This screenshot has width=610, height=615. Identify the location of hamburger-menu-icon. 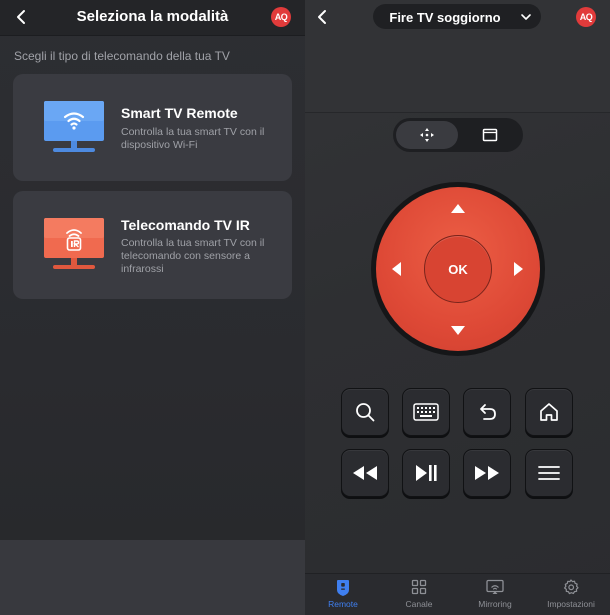
(549, 473).